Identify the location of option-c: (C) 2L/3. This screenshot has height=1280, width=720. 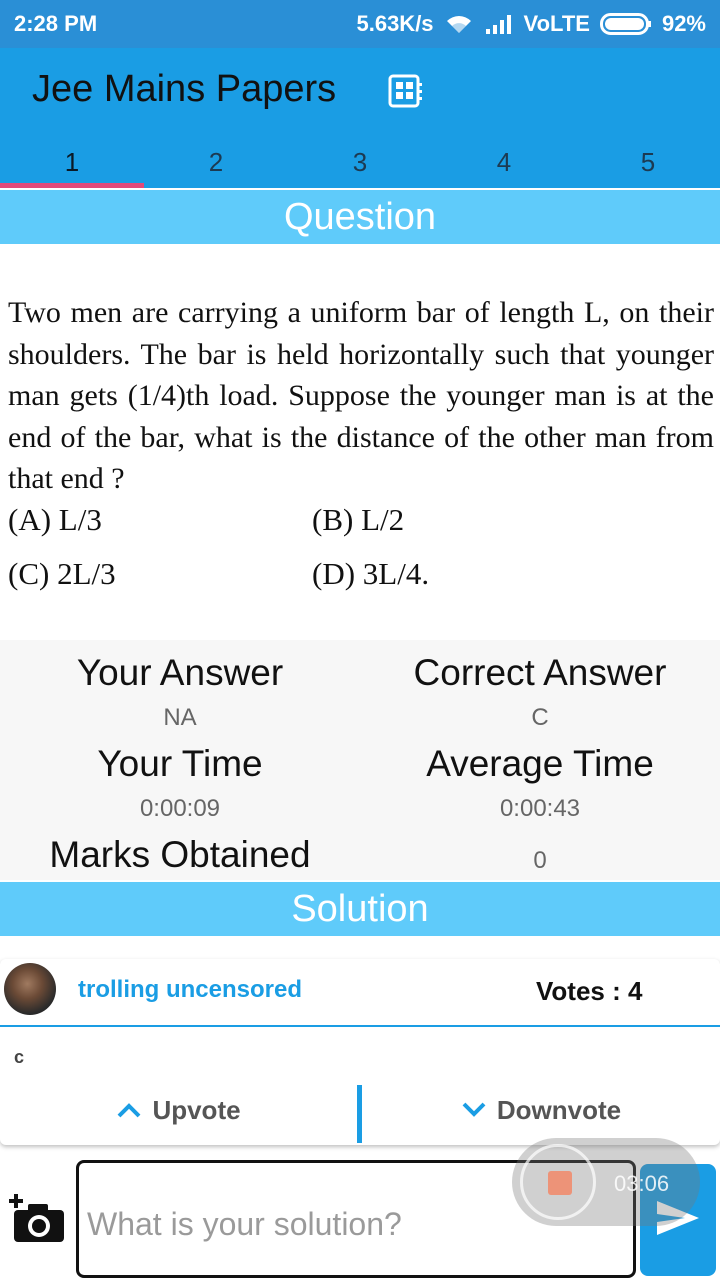
(62, 573).